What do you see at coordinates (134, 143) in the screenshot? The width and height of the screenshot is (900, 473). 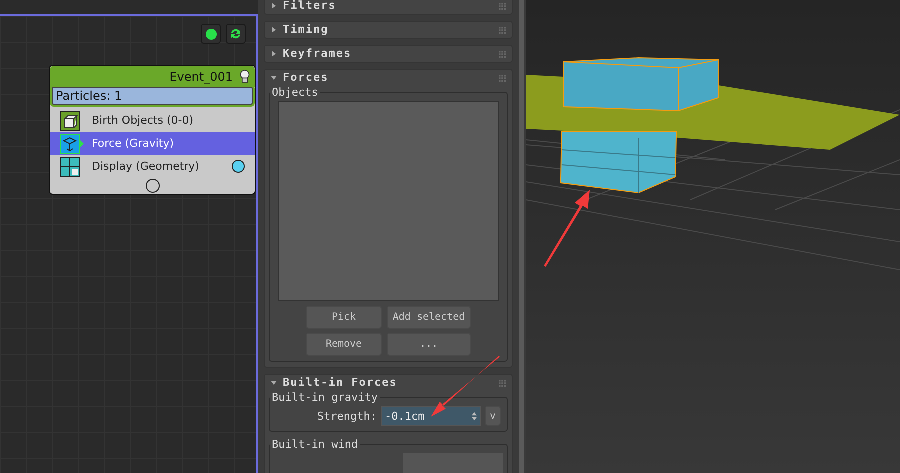 I see `selected-operator-label: Force (Gravity)` at bounding box center [134, 143].